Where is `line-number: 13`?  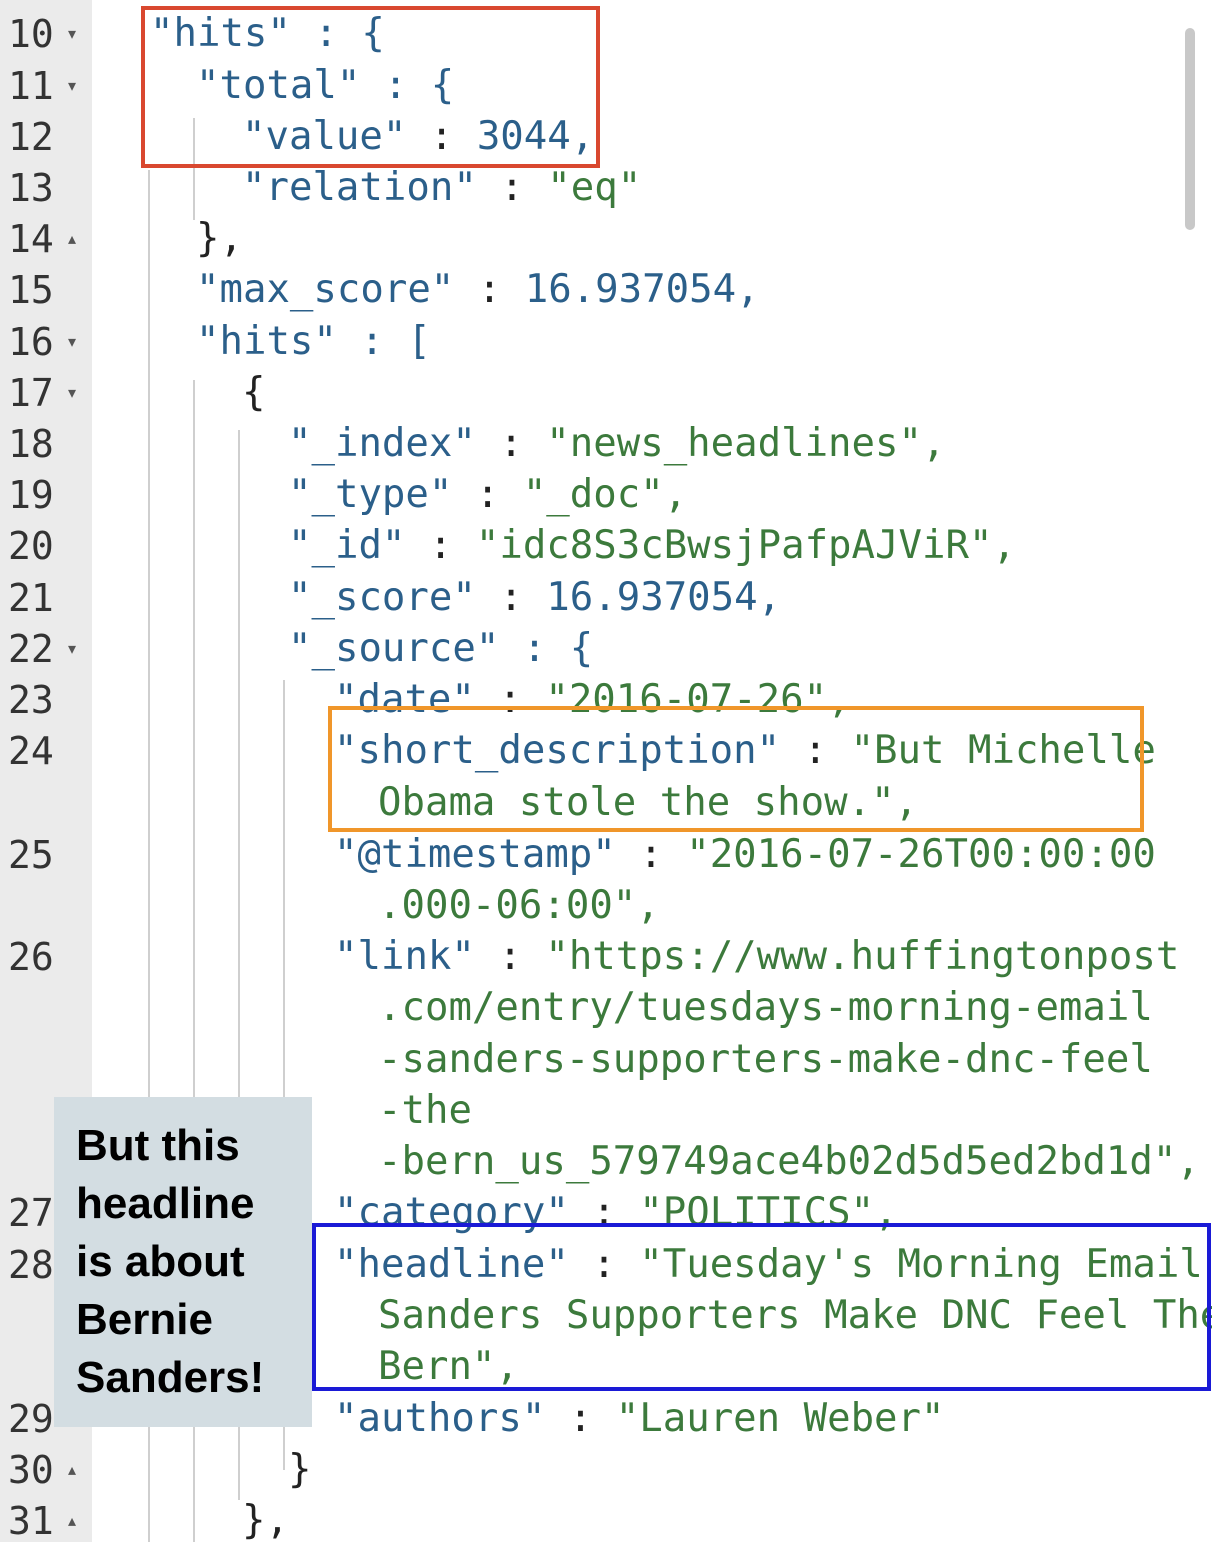
line-number: 13 is located at coordinates (31, 188).